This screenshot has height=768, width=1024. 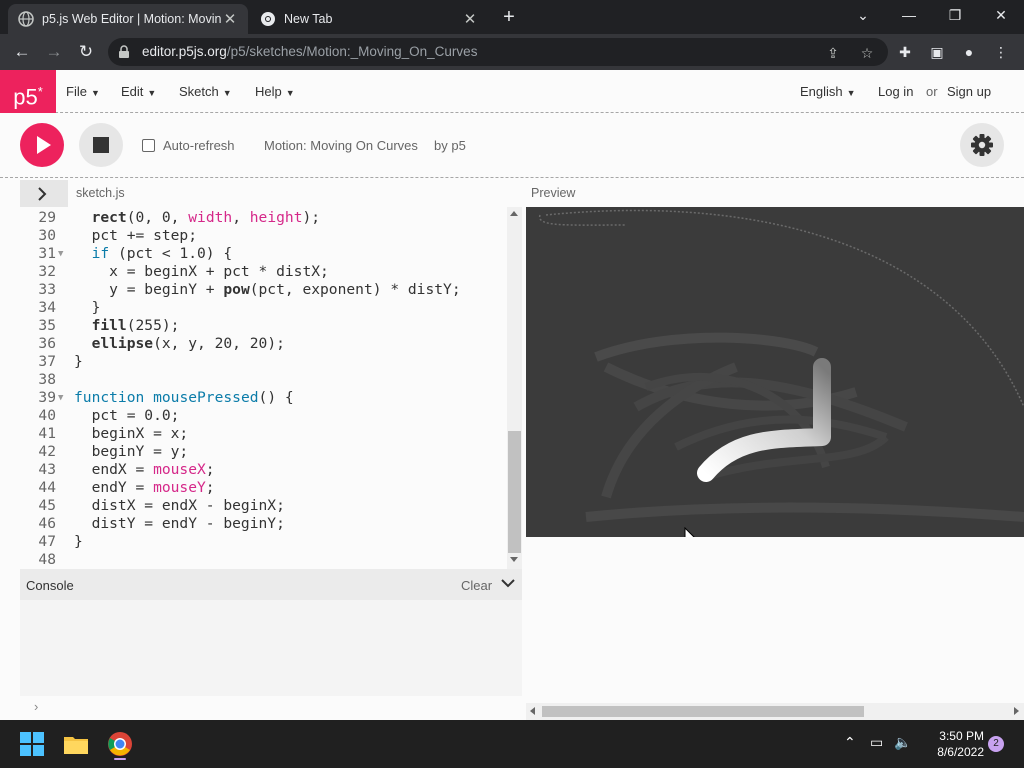 What do you see at coordinates (828, 91) in the screenshot?
I see `language-select: English ▼` at bounding box center [828, 91].